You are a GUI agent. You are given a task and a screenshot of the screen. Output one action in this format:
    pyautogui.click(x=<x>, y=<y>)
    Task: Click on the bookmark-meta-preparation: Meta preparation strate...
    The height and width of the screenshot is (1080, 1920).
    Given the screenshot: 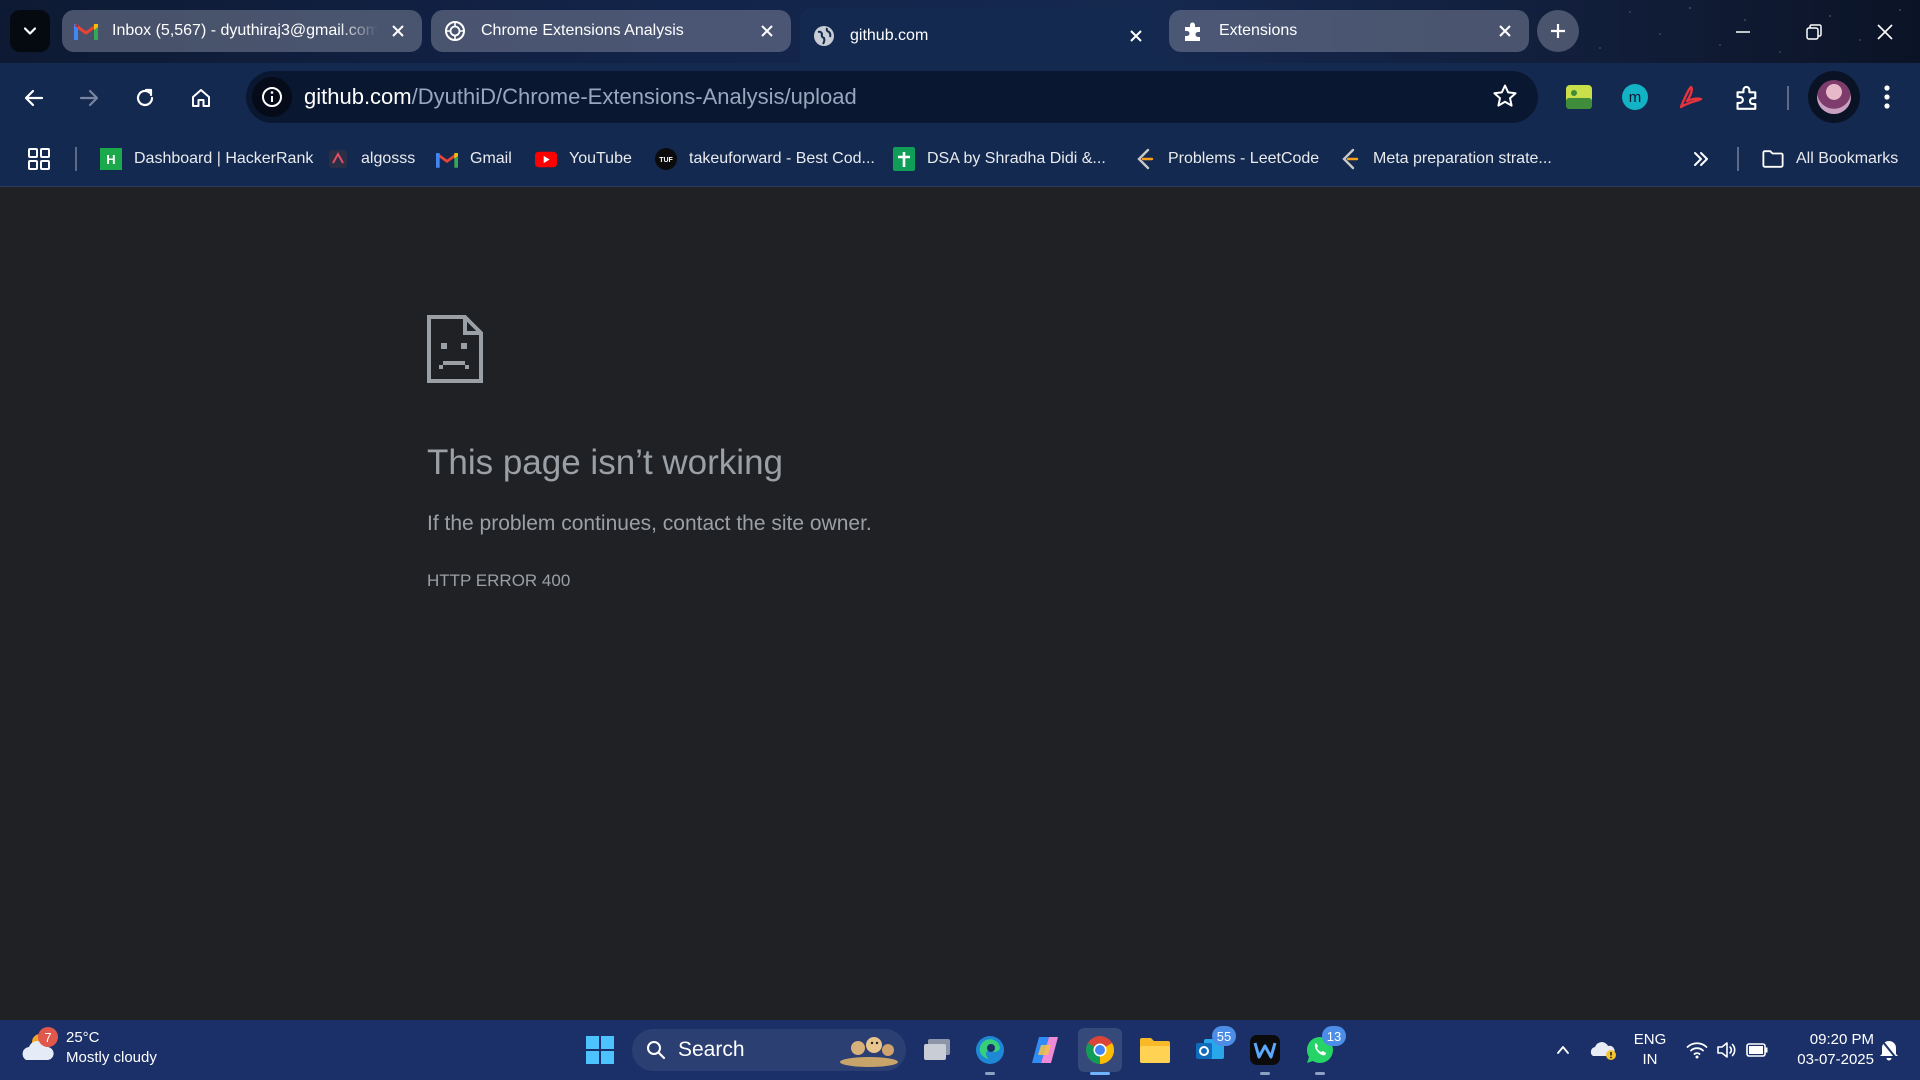 What is the action you would take?
    pyautogui.click(x=1445, y=159)
    